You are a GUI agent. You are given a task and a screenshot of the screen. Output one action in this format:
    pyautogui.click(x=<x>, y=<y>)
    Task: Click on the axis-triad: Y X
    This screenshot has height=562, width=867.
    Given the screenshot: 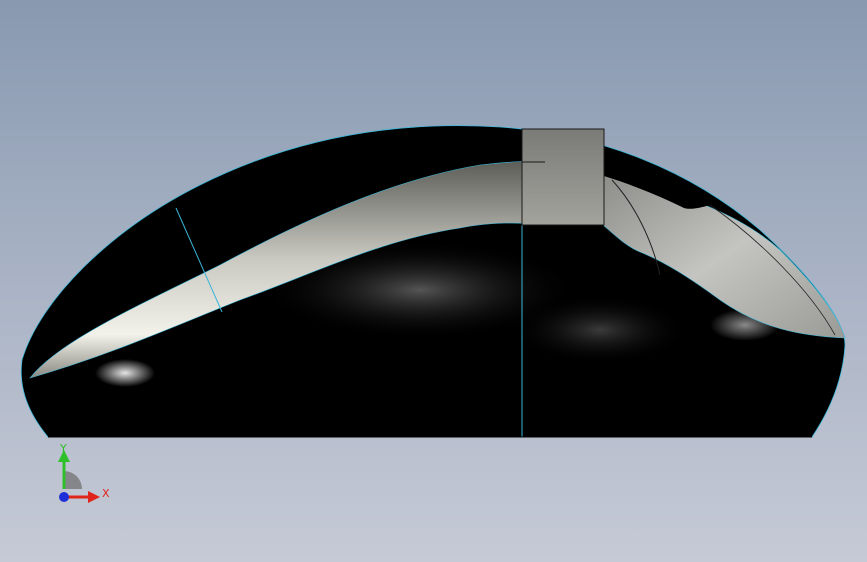 What is the action you would take?
    pyautogui.click(x=84, y=472)
    